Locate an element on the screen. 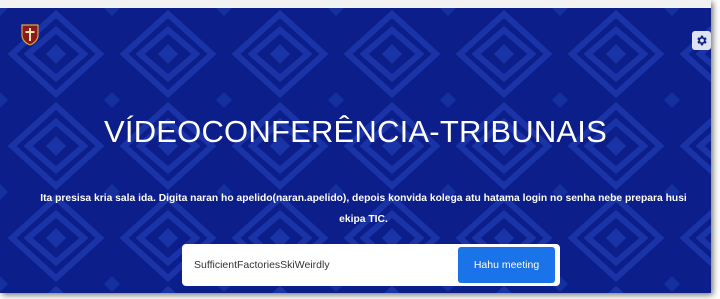 Image resolution: width=720 pixels, height=299 pixels. top-strip is located at coordinates (355, 4).